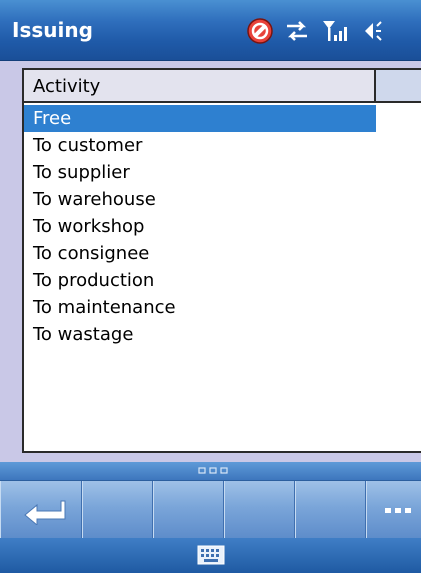  Describe the element at coordinates (200, 226) in the screenshot. I see `list-item-to-workshop: To workshop` at that location.